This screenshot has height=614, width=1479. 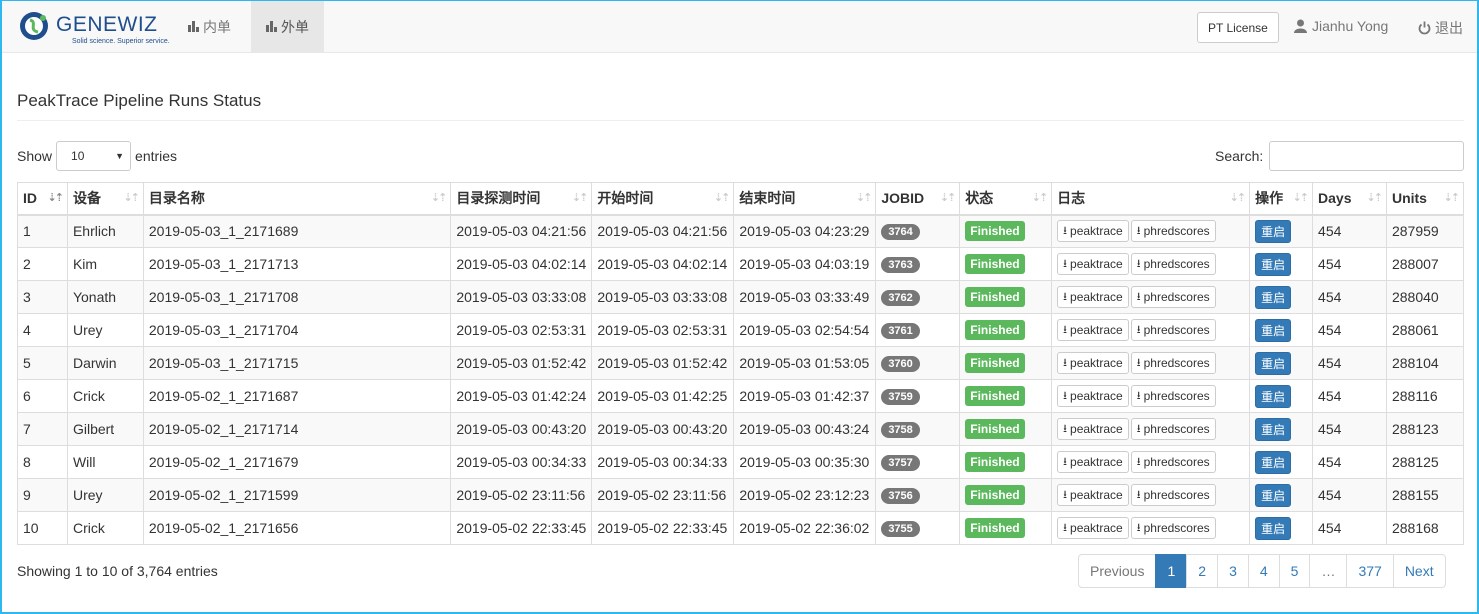 I want to click on column-header-directory: 目录名称 ⇣⇡, so click(x=297, y=199).